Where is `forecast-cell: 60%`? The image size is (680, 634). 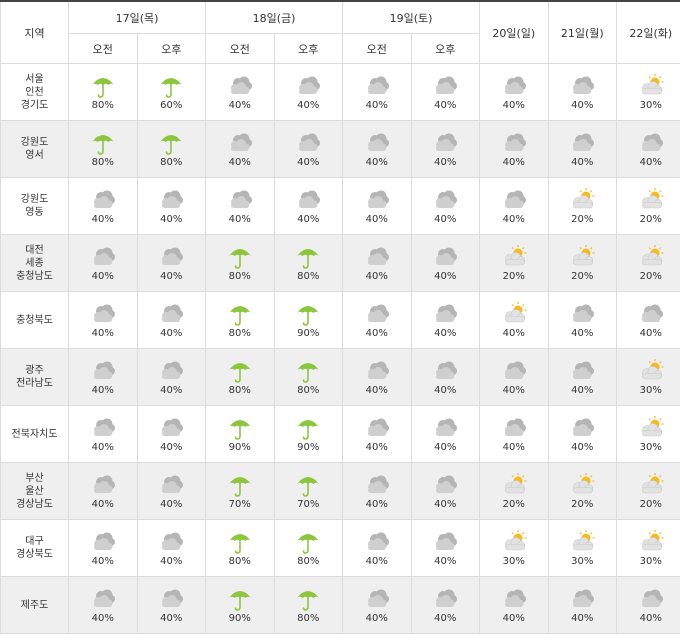
forecast-cell: 60% is located at coordinates (171, 92).